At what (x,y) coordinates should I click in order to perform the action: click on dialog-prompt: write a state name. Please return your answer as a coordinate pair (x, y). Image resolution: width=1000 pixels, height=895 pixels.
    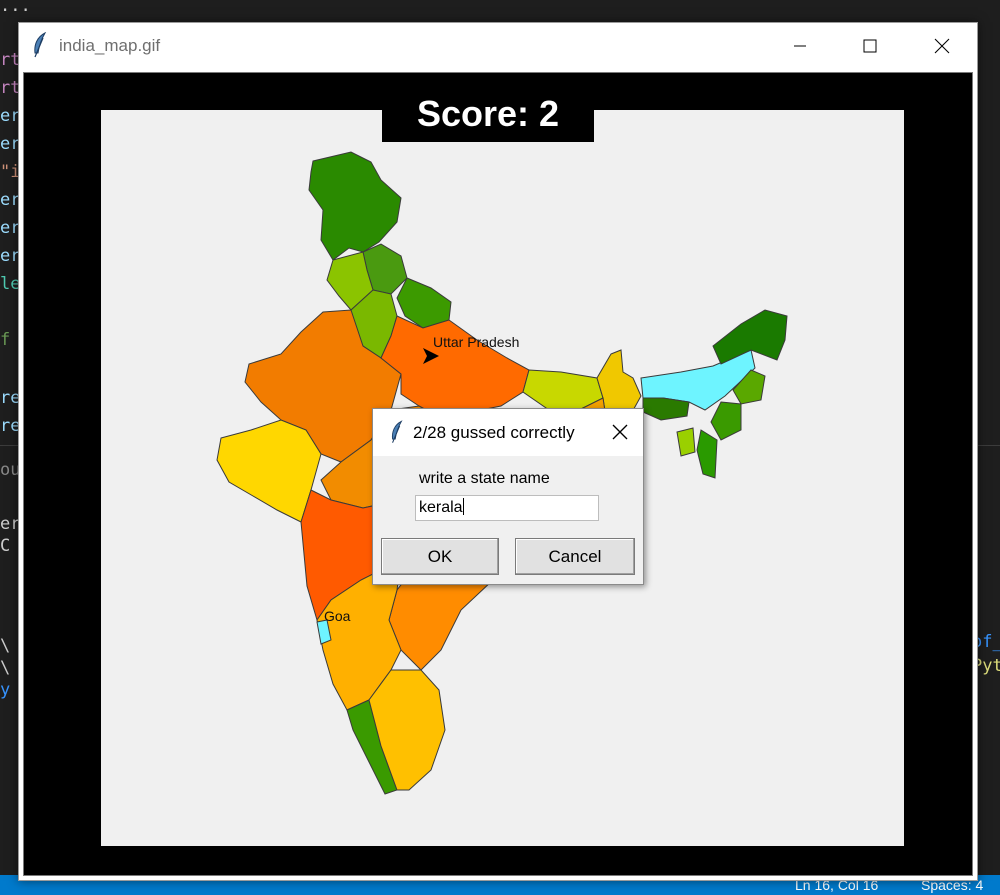
    Looking at the image, I should click on (484, 478).